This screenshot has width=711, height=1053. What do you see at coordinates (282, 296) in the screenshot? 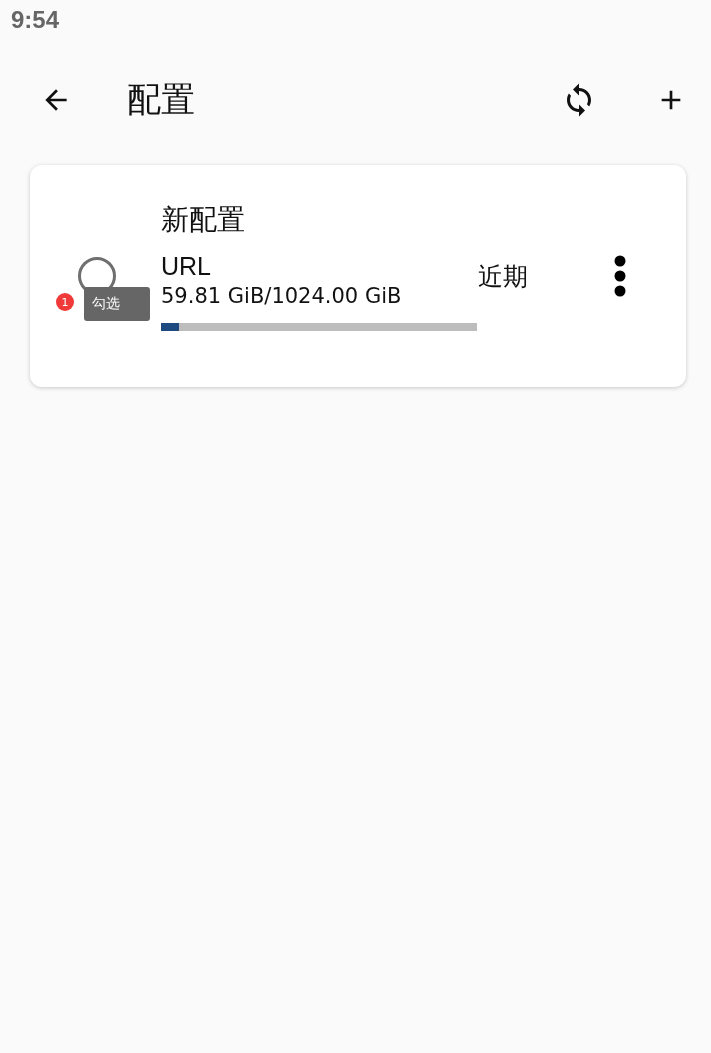
I see `usage-text: 59.81 GiB/1024.00 GiB` at bounding box center [282, 296].